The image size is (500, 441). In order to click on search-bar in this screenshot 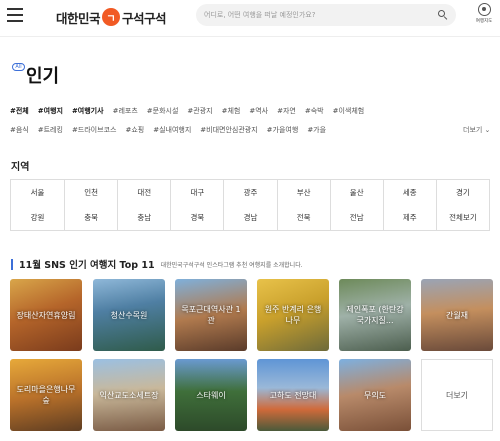, I will do `click(326, 15)`.